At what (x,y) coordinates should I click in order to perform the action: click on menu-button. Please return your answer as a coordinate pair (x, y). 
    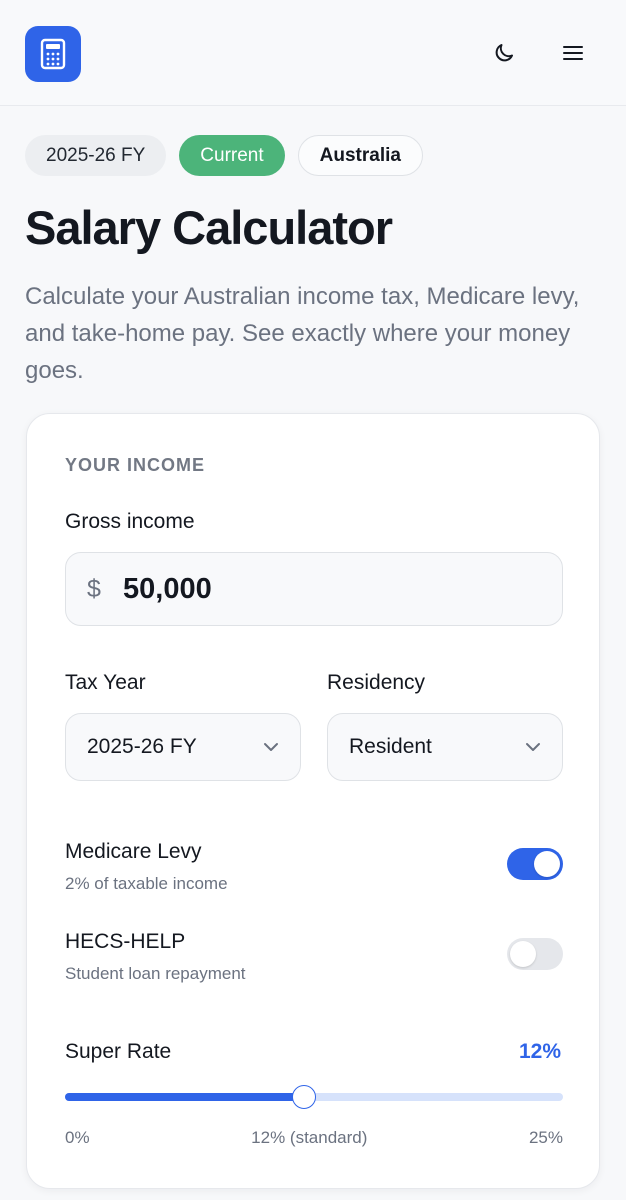
    Looking at the image, I should click on (573, 53).